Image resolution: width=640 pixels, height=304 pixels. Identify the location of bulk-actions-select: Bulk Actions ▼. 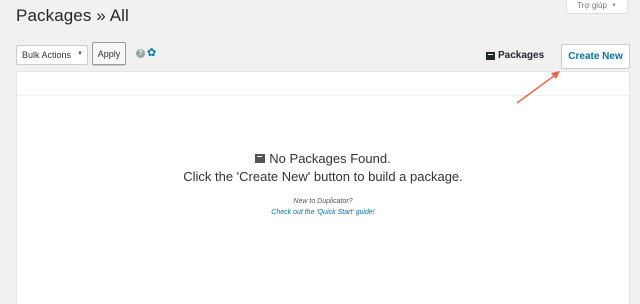
(52, 55).